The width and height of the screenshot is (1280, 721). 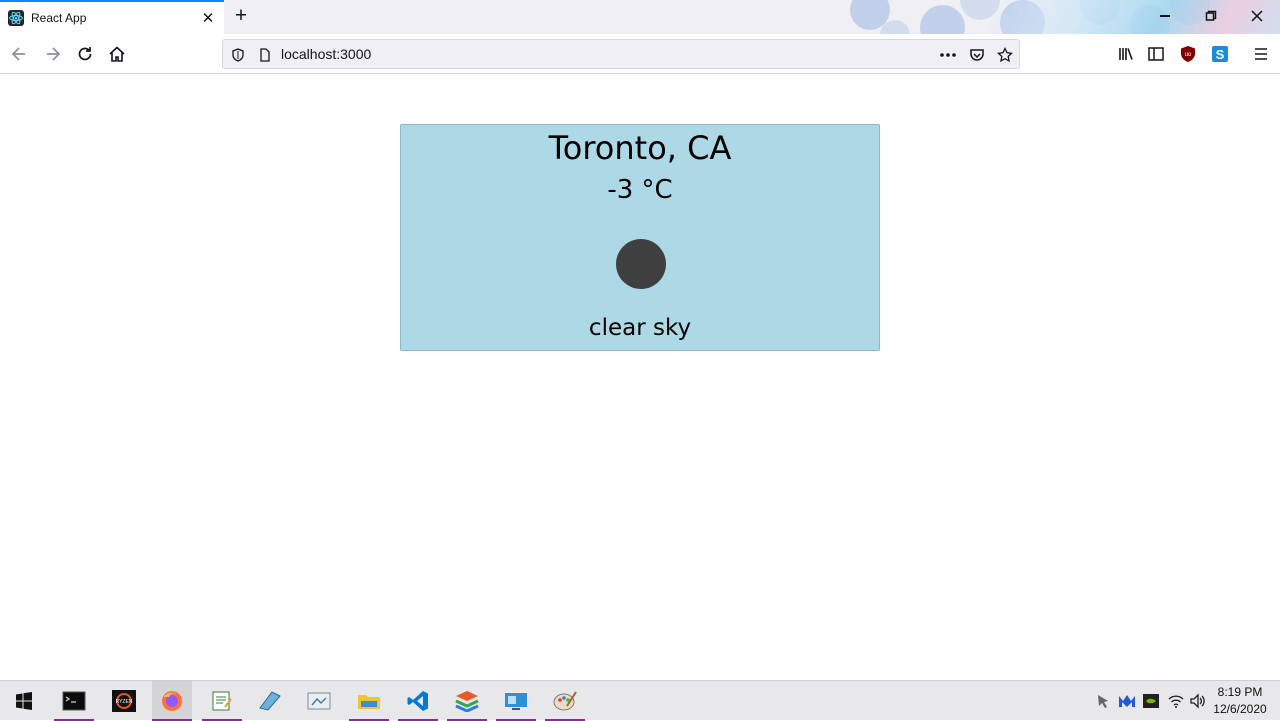 What do you see at coordinates (1240, 701) in the screenshot?
I see `system-clock: 8:19 PM 12/6/2020` at bounding box center [1240, 701].